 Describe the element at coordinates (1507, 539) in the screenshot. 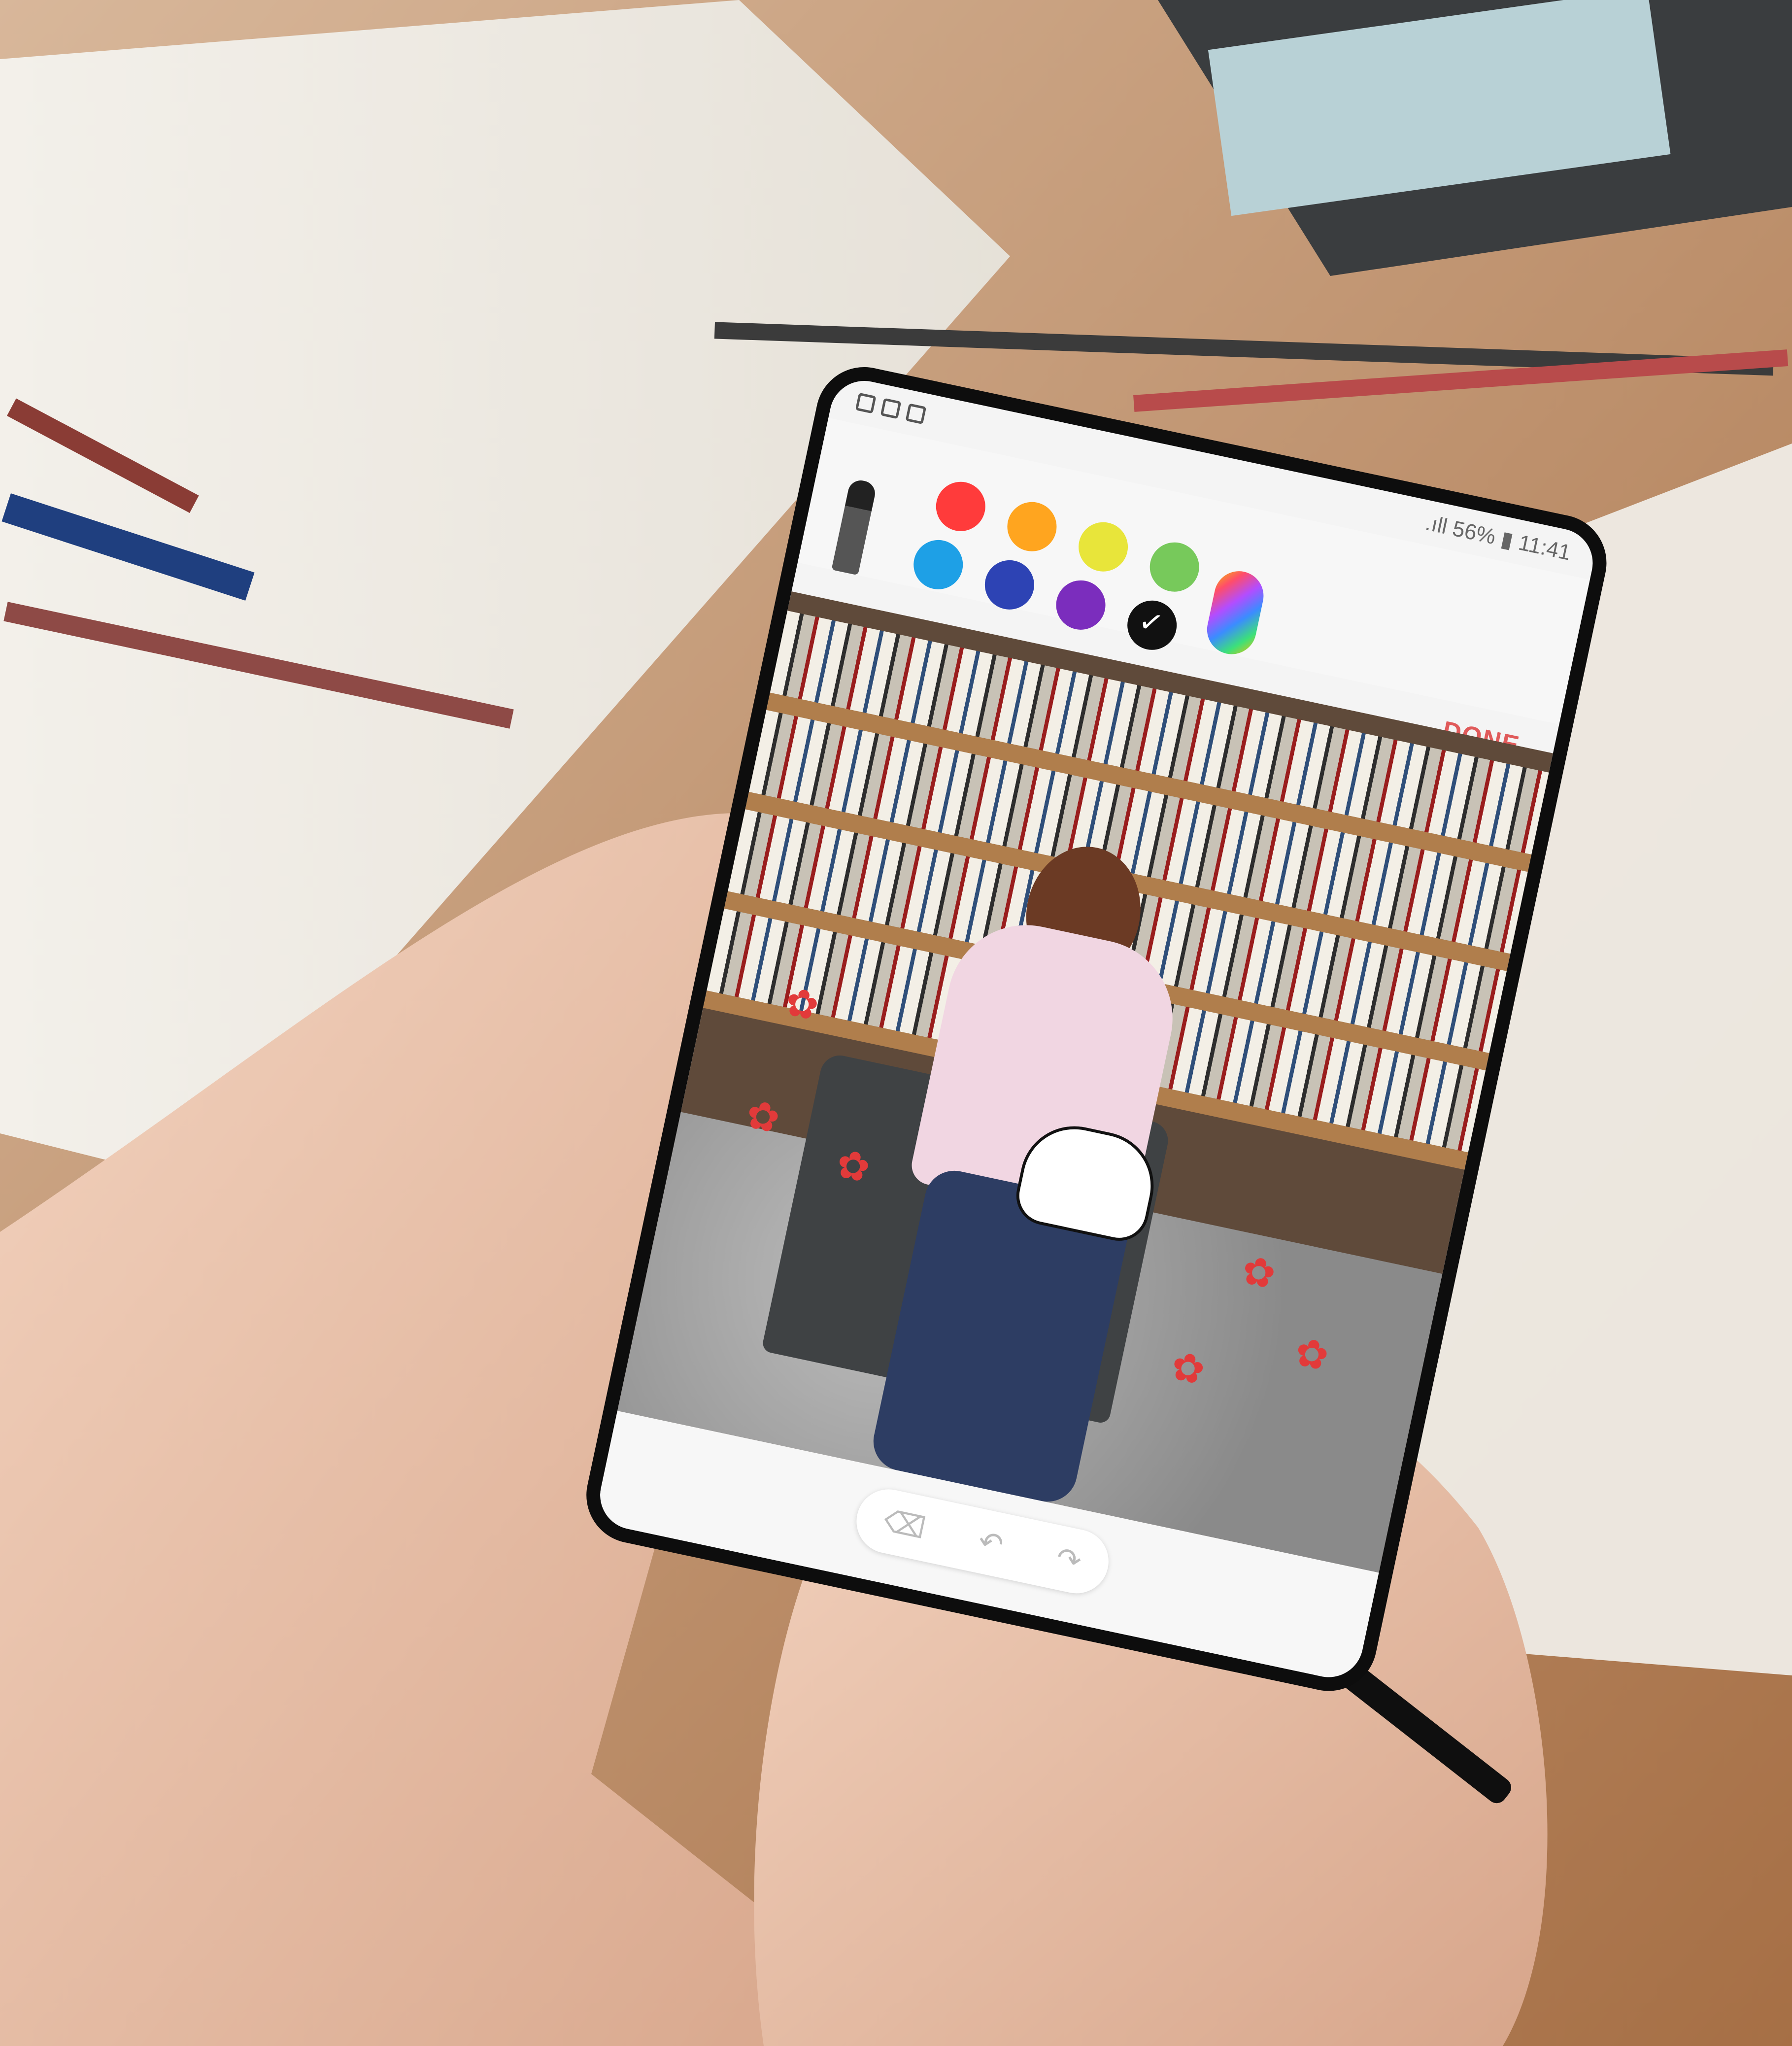

I see `battery-icon: ▮` at that location.